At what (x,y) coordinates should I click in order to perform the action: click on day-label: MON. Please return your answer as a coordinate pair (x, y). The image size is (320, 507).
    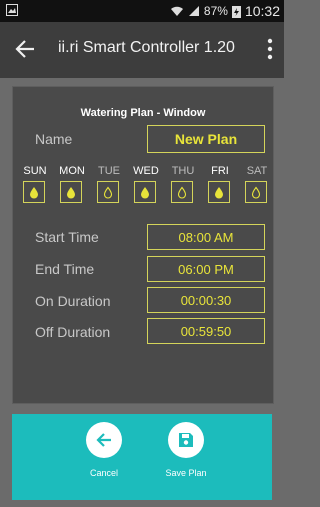
    Looking at the image, I should click on (72, 171).